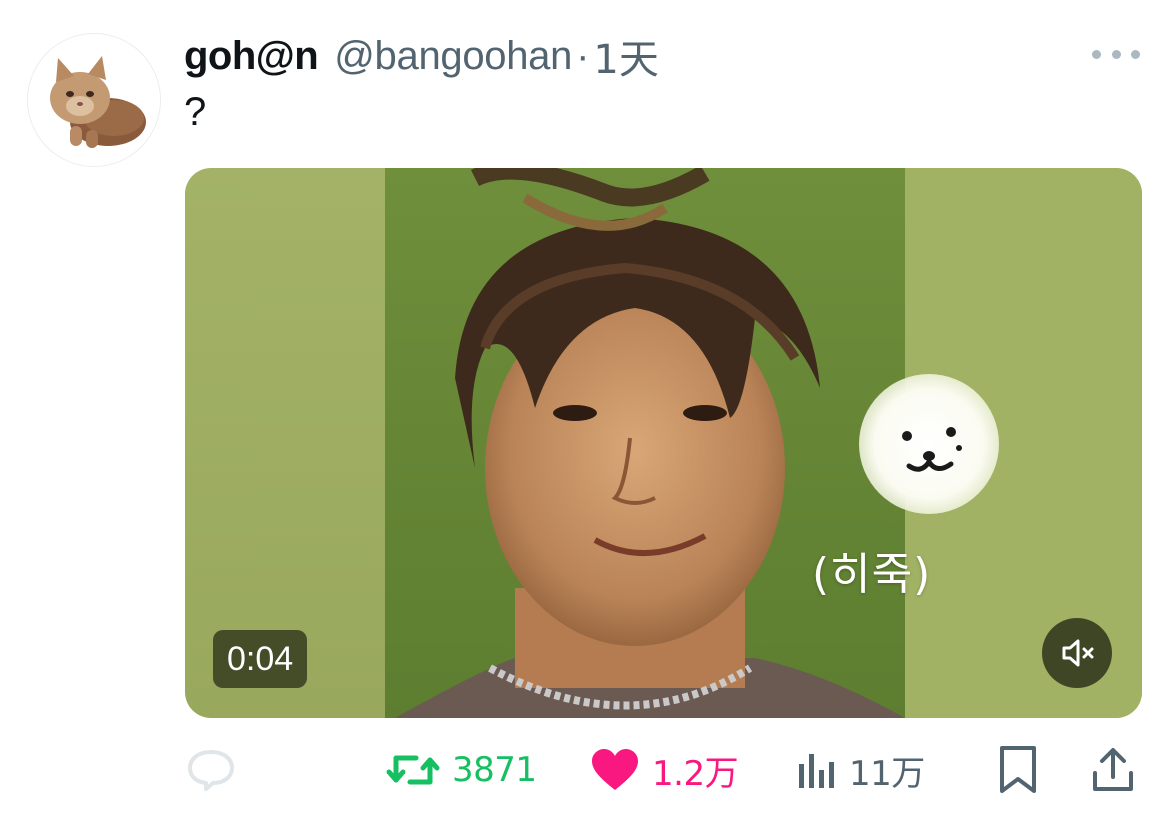 This screenshot has height=815, width=1170. I want to click on like-count: 1.2万, so click(695, 773).